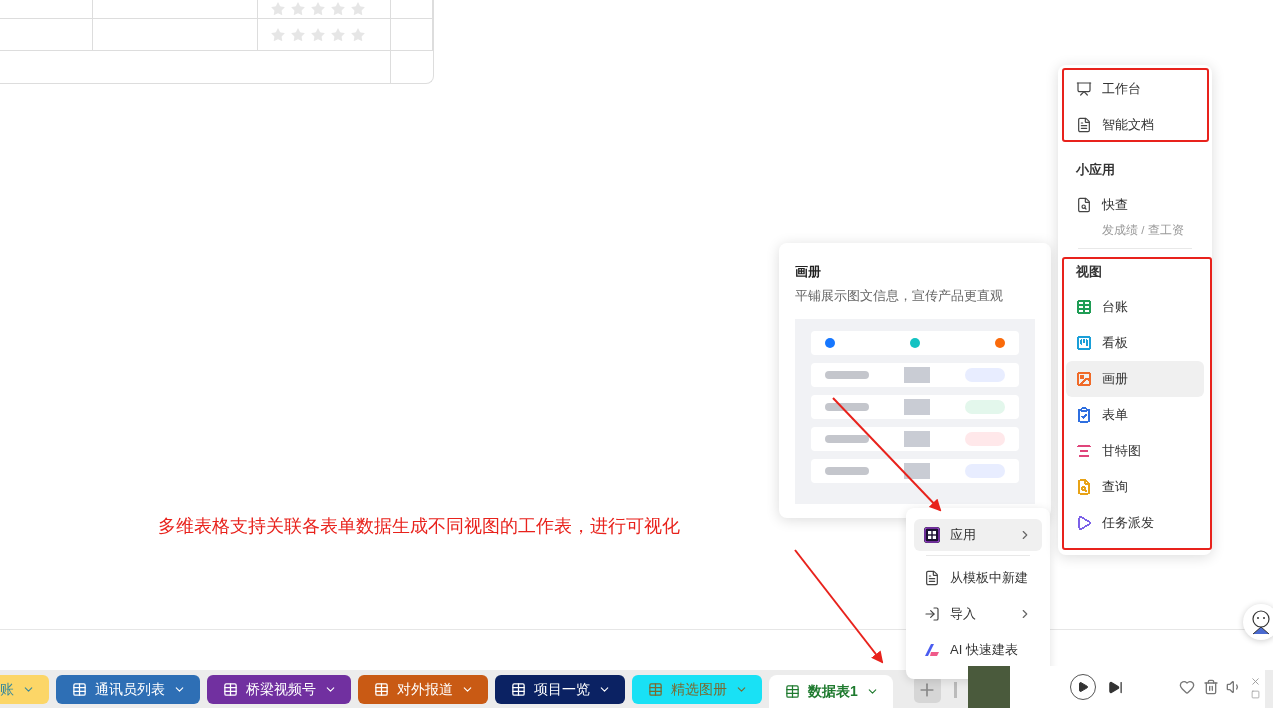 This screenshot has width=1273, height=708. I want to click on sheet-tab: 桥梁视频号, so click(279, 689).